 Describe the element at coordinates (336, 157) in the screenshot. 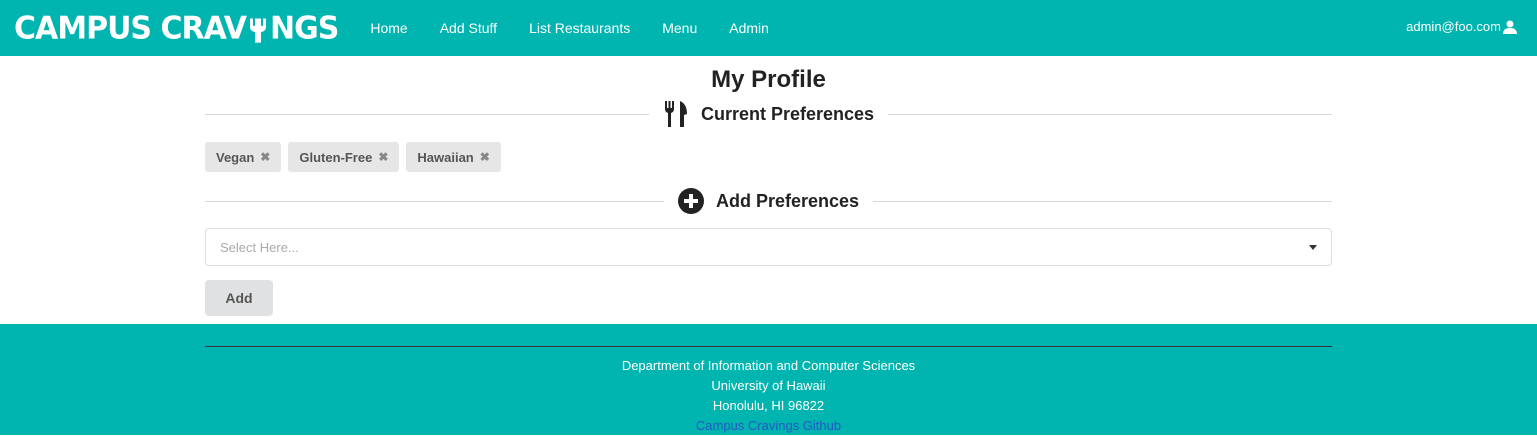

I see `tag-label: Gluten-Free` at that location.